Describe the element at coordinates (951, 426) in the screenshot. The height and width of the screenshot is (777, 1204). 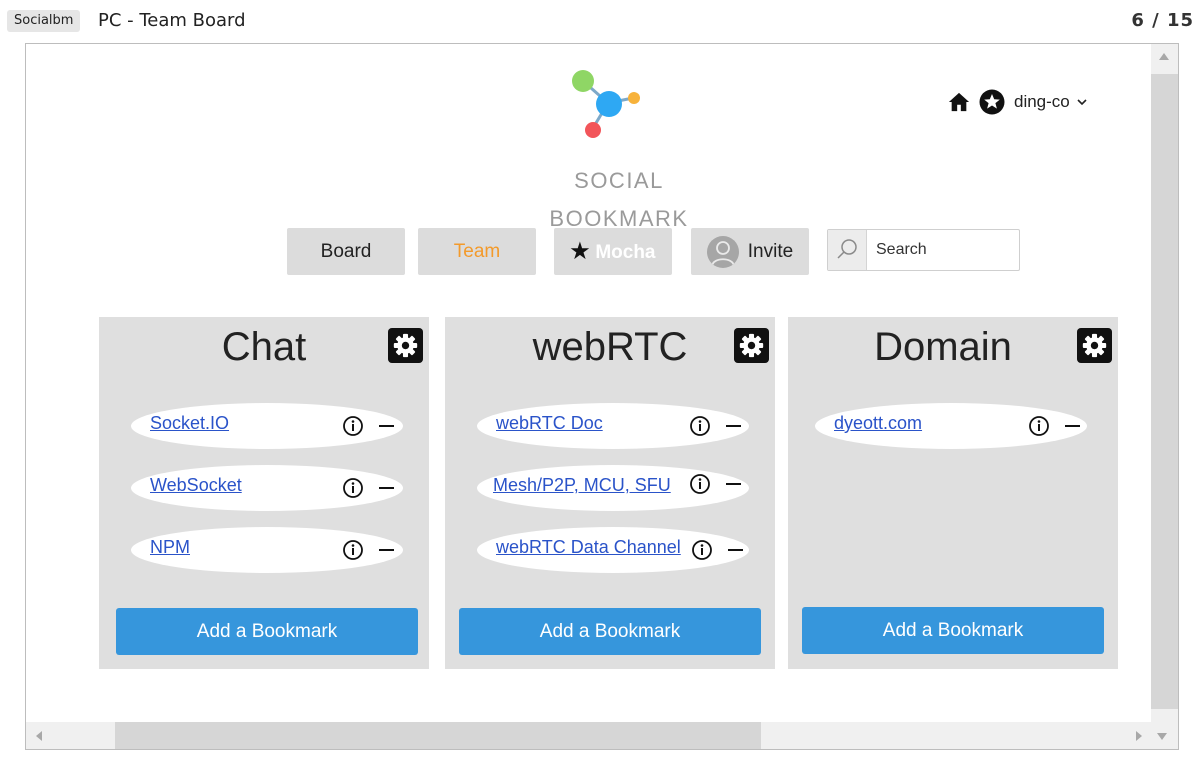
I see `bookmark-item: dyeott.com` at that location.